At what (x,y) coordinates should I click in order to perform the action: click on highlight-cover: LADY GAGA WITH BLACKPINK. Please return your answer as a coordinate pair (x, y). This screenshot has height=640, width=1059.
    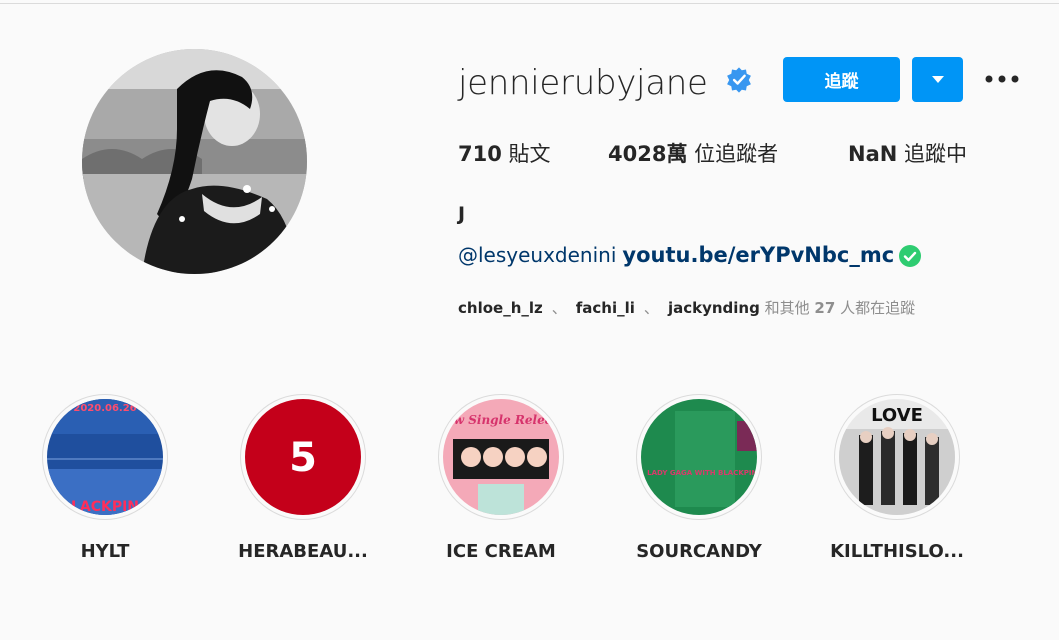
    Looking at the image, I should click on (699, 457).